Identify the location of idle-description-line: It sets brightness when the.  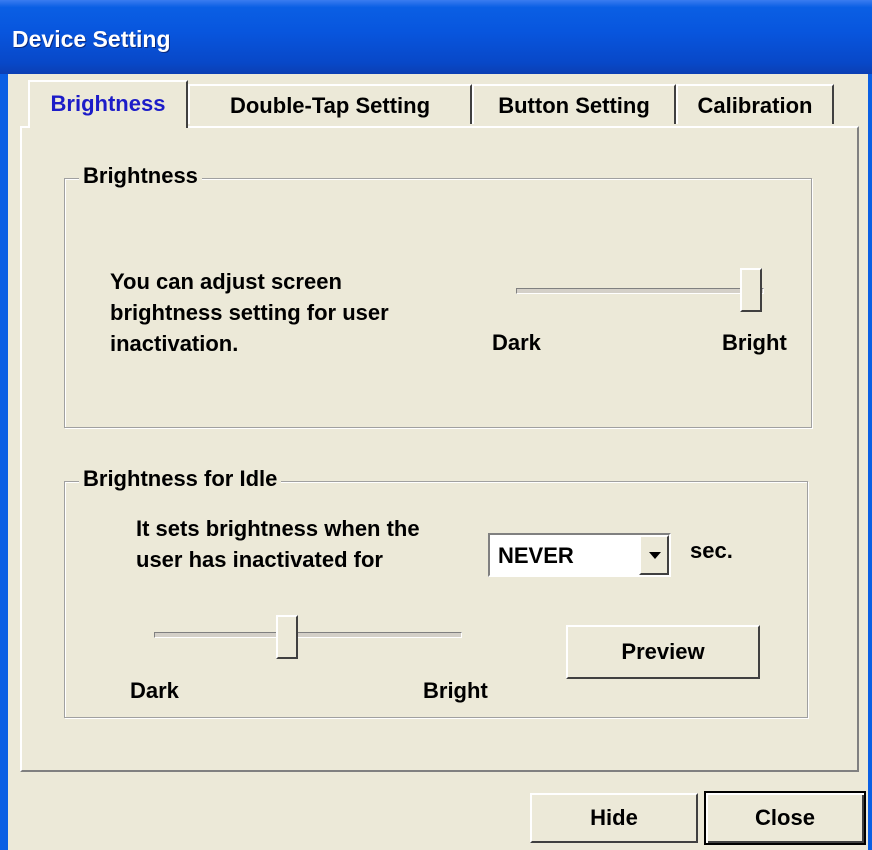
(278, 528).